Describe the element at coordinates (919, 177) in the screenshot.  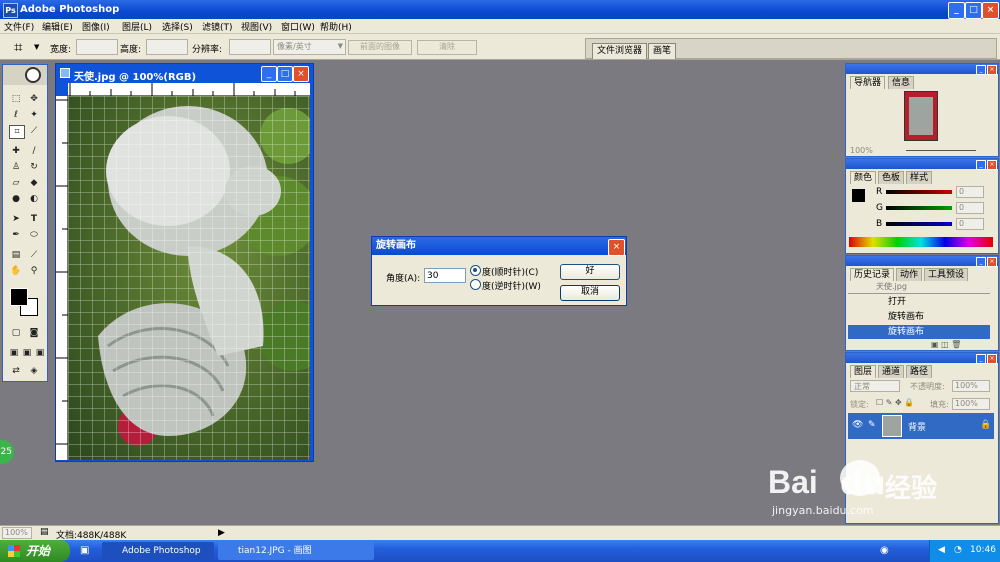
I see `tab-styles: 样式` at that location.